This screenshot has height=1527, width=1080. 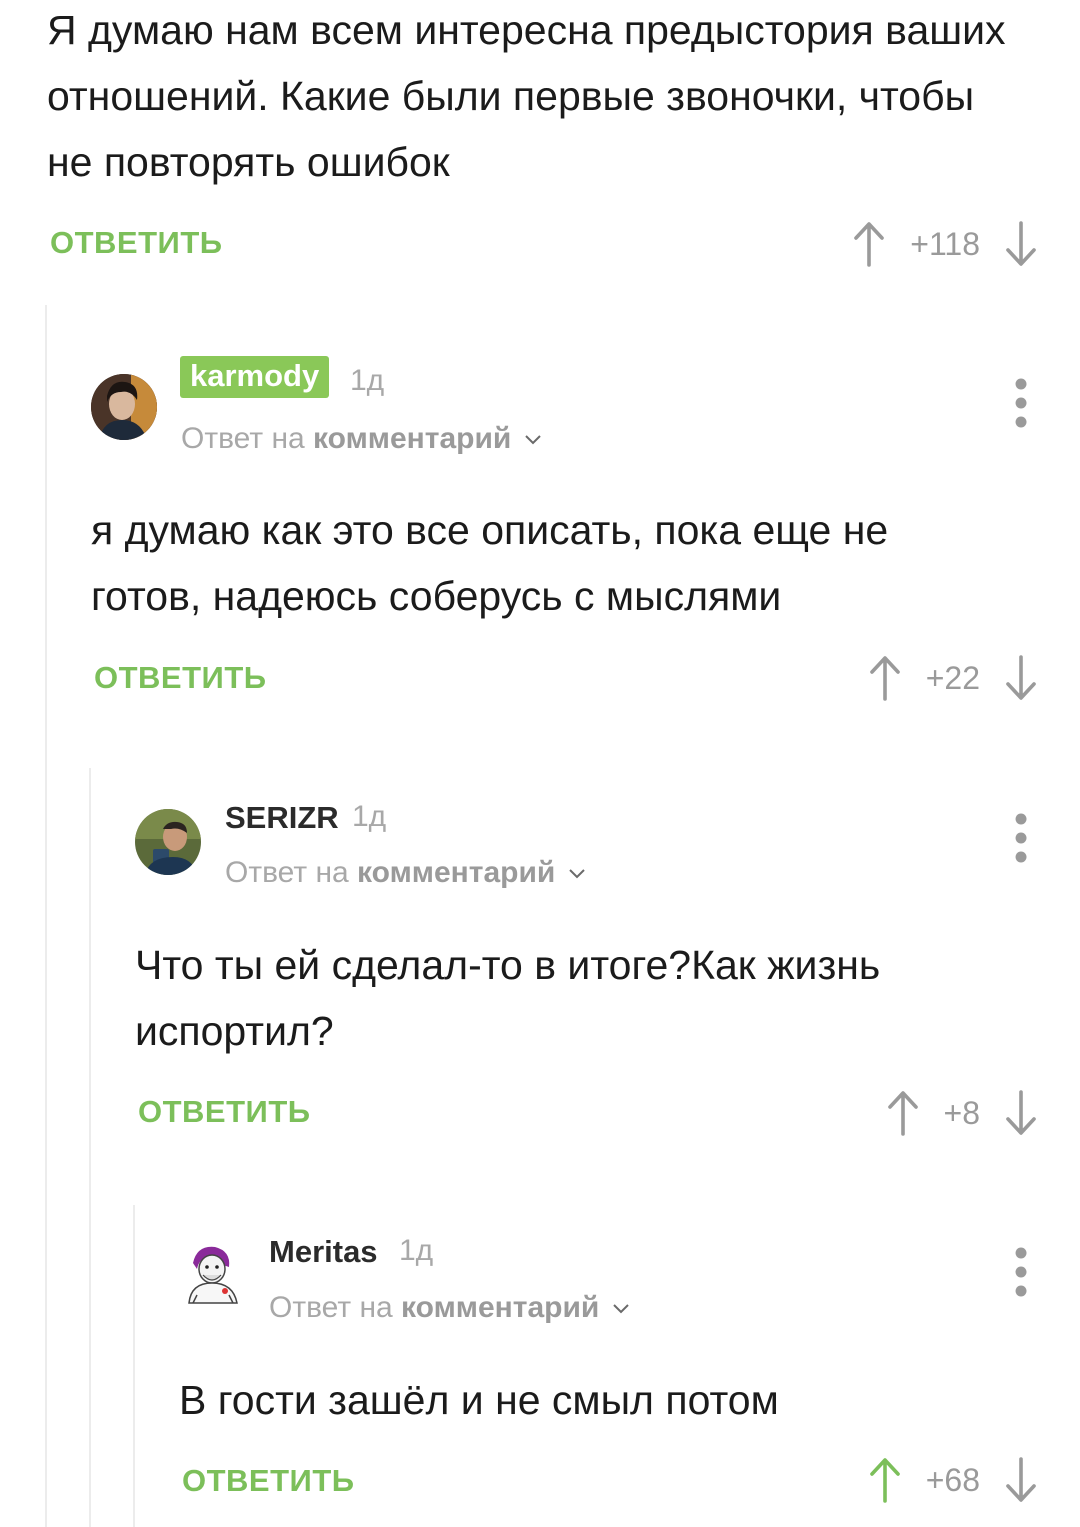 What do you see at coordinates (479, 1400) in the screenshot?
I see `comment-text: В гости зашёл и не смыл потом` at bounding box center [479, 1400].